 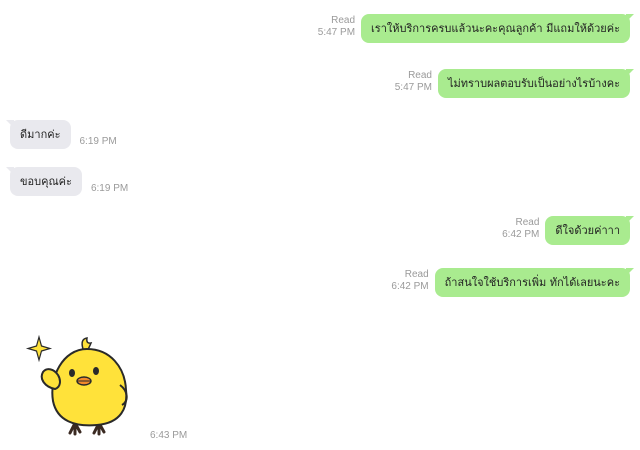 I want to click on message-row-incoming-sticker: 6:43 PM, so click(x=106, y=388).